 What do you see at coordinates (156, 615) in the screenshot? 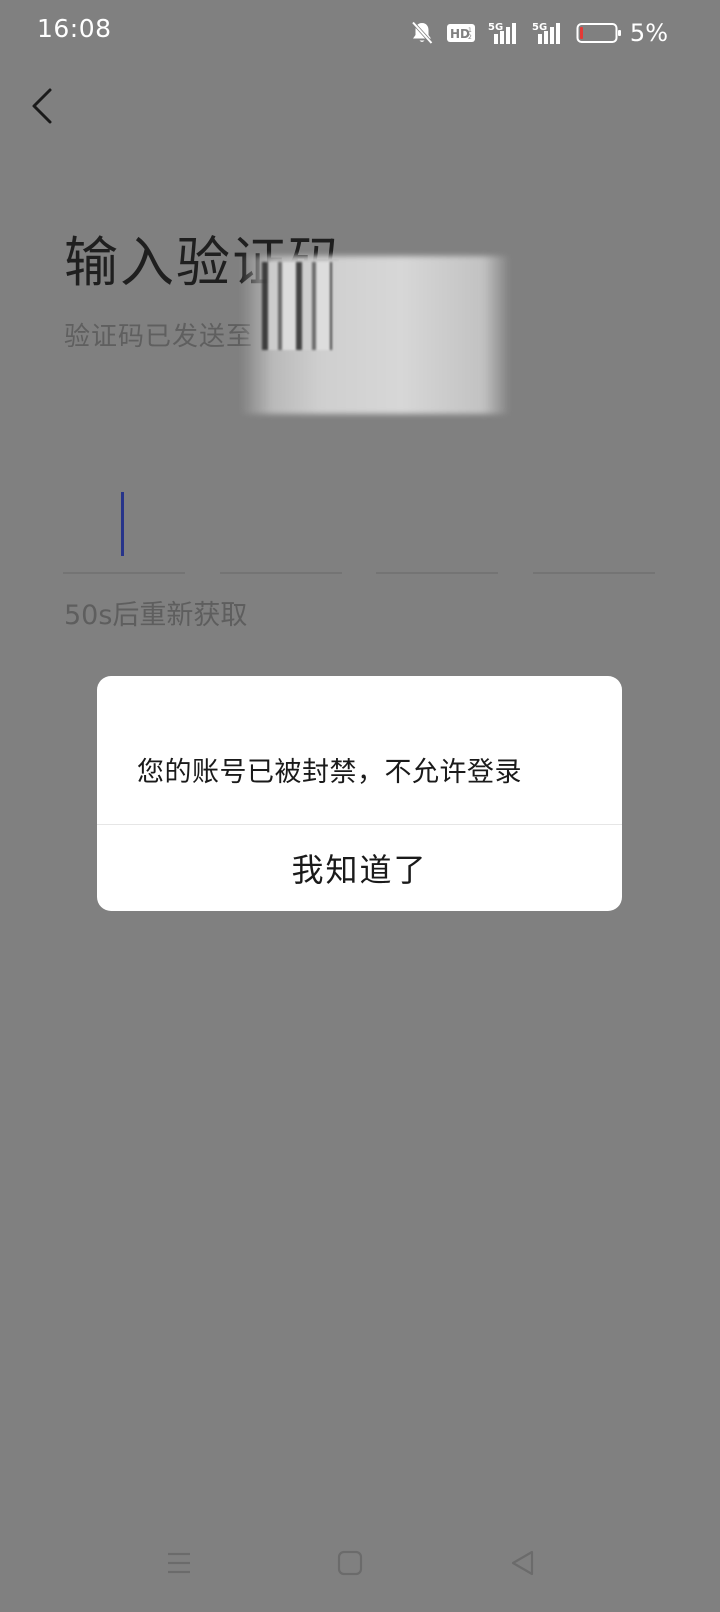
I see `resend-countdown: 50s后重新获取` at bounding box center [156, 615].